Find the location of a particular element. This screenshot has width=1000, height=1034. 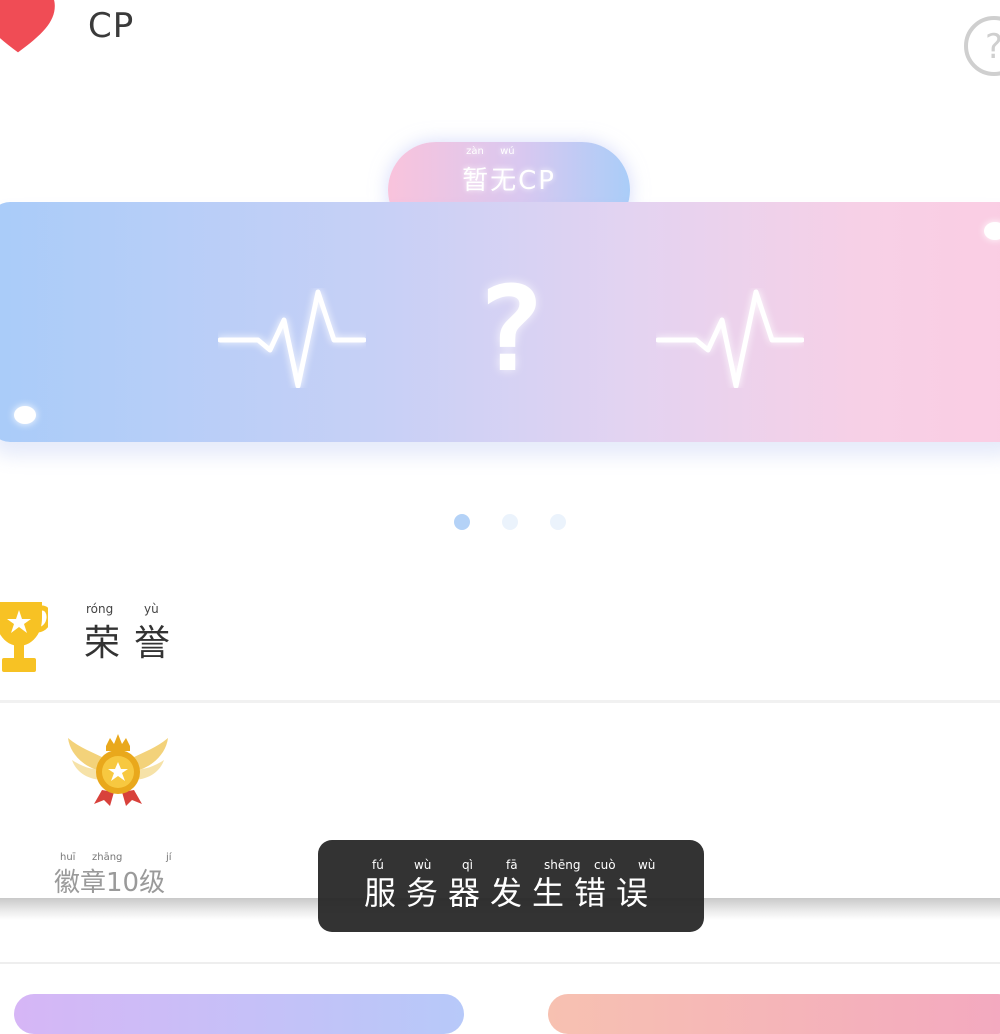

bottom-action-button-left is located at coordinates (239, 1014).